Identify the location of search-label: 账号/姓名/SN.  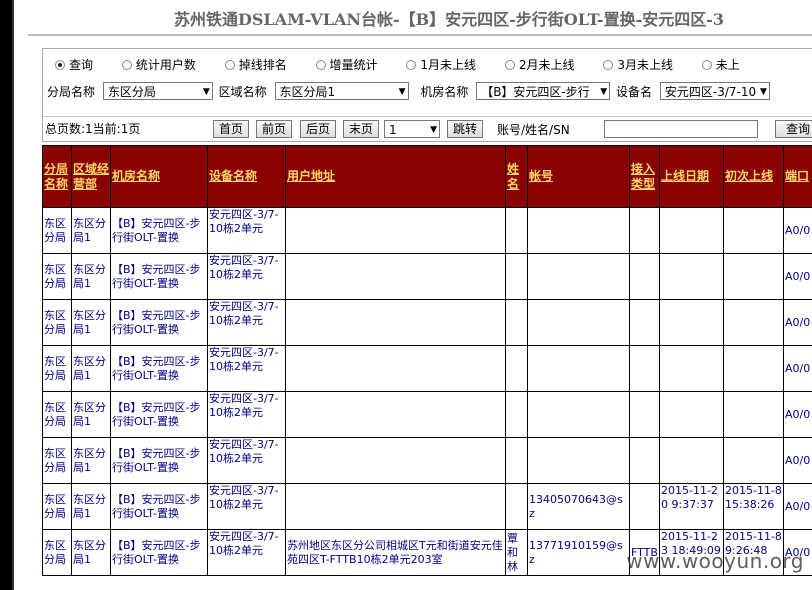
(533, 130).